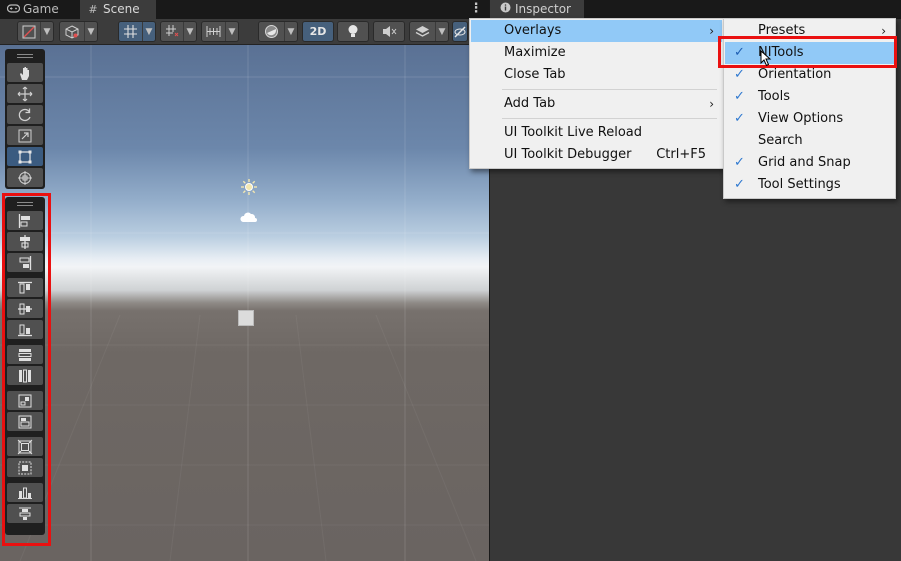 This screenshot has width=901, height=561. I want to click on rotate-tool-button, so click(25, 114).